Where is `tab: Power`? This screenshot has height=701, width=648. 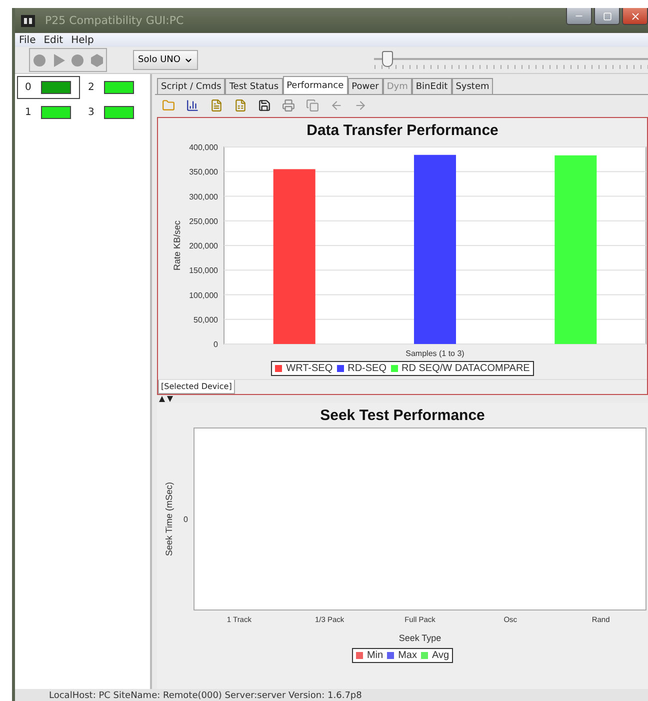 tab: Power is located at coordinates (365, 86).